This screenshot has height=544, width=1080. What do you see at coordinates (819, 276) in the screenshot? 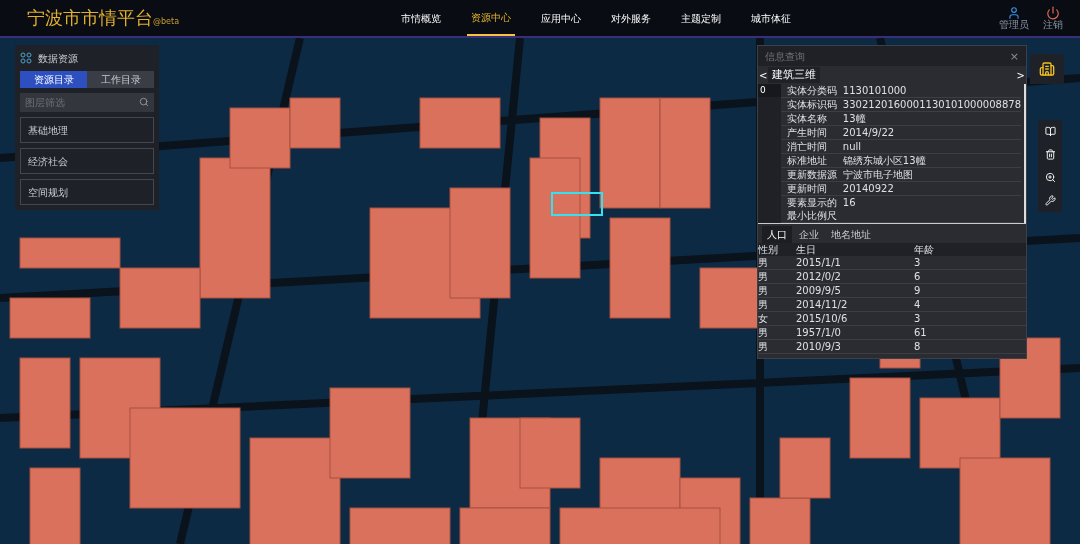
I see `table-cell-text: 2012/0/2` at bounding box center [819, 276].